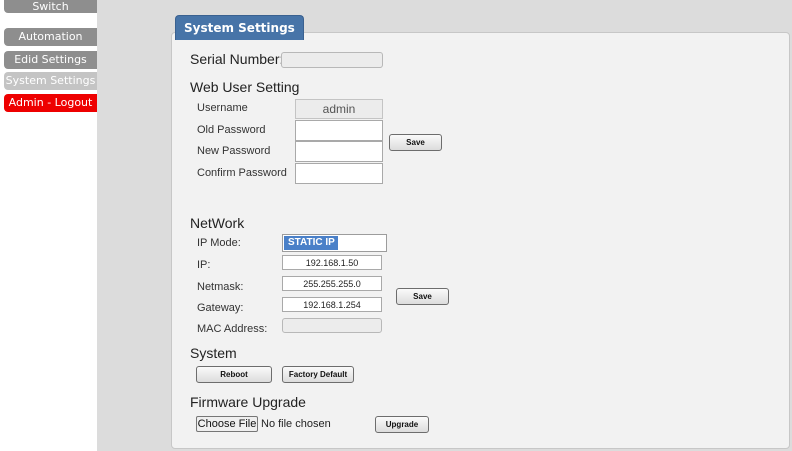 The height and width of the screenshot is (451, 792). Describe the element at coordinates (232, 329) in the screenshot. I see `mac-address-label: MAC Address:` at that location.